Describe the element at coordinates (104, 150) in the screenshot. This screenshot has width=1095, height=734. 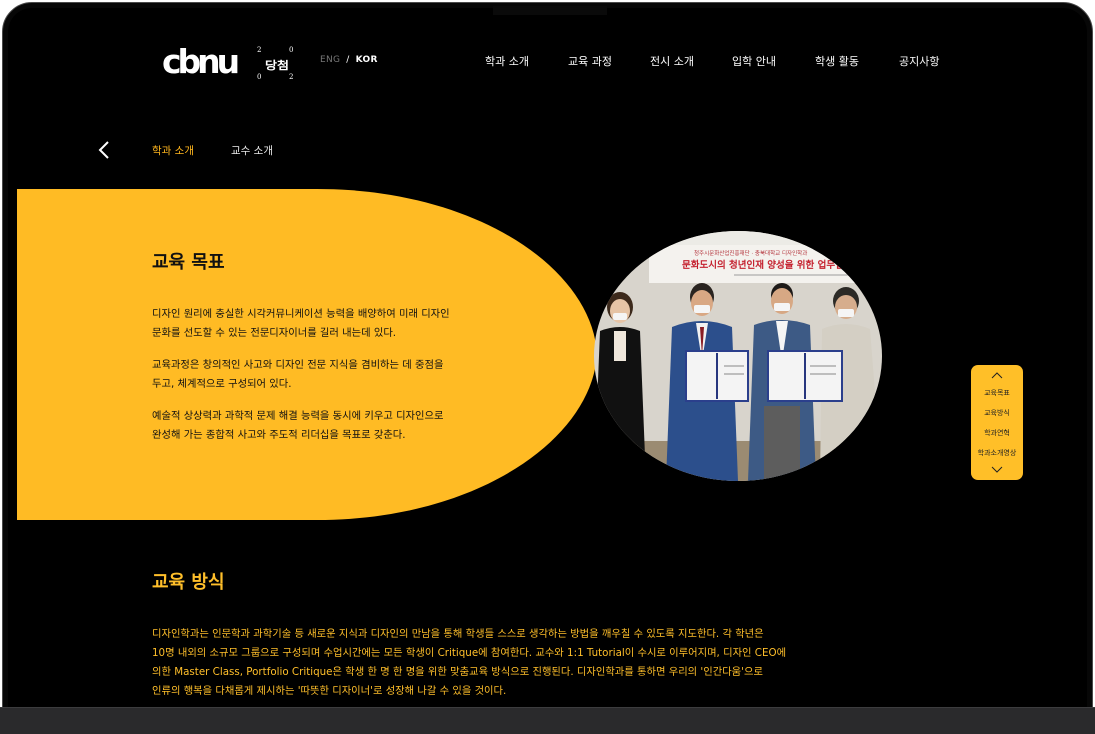
I see `back-chevron-icon` at that location.